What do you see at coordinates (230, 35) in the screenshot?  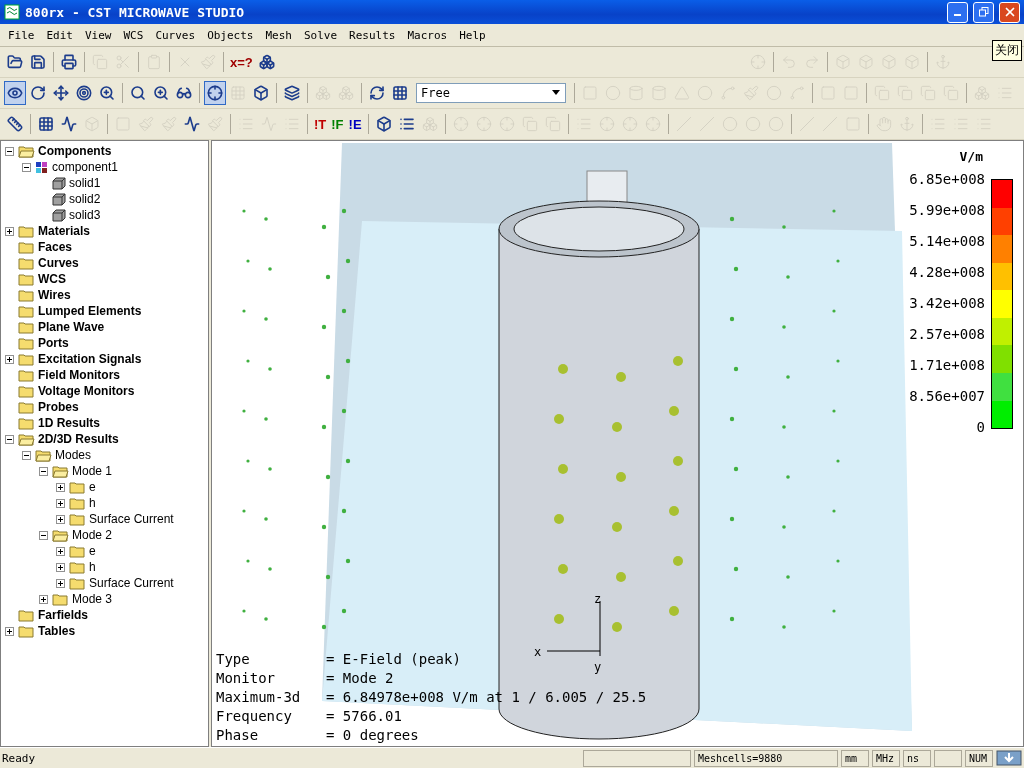 I see `menu-item: Objects` at bounding box center [230, 35].